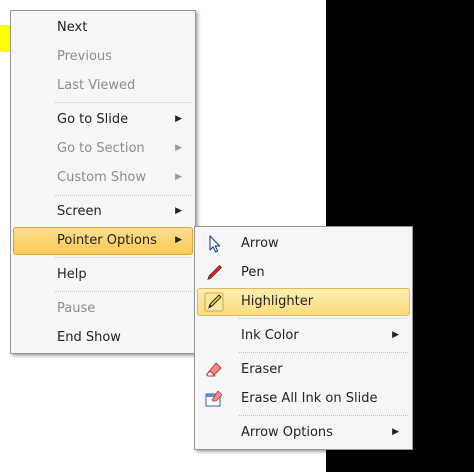  I want to click on menu-item-label: Ink Color, so click(270, 335).